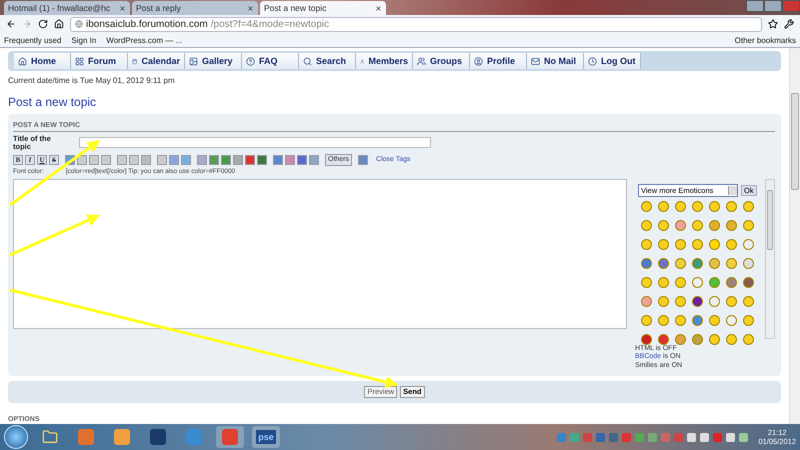 This screenshot has width=800, height=450. Describe the element at coordinates (384, 61) in the screenshot. I see `nav-button: Members` at that location.